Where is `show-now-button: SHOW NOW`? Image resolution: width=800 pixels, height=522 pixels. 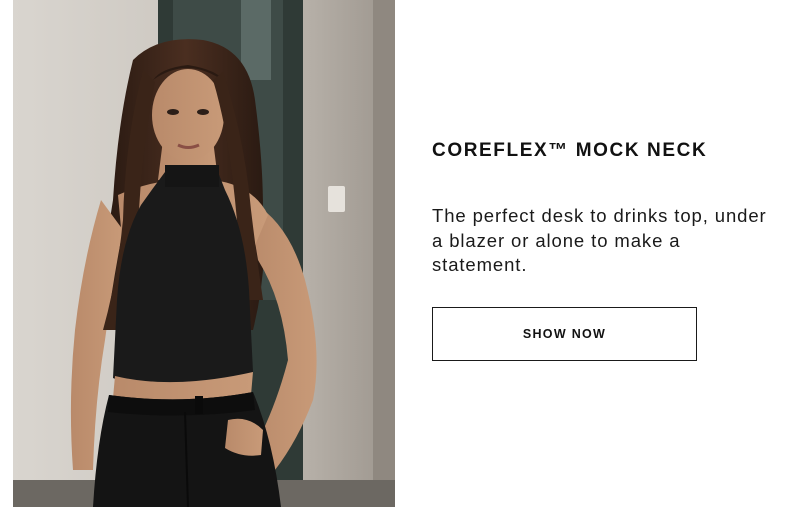 show-now-button: SHOW NOW is located at coordinates (564, 334).